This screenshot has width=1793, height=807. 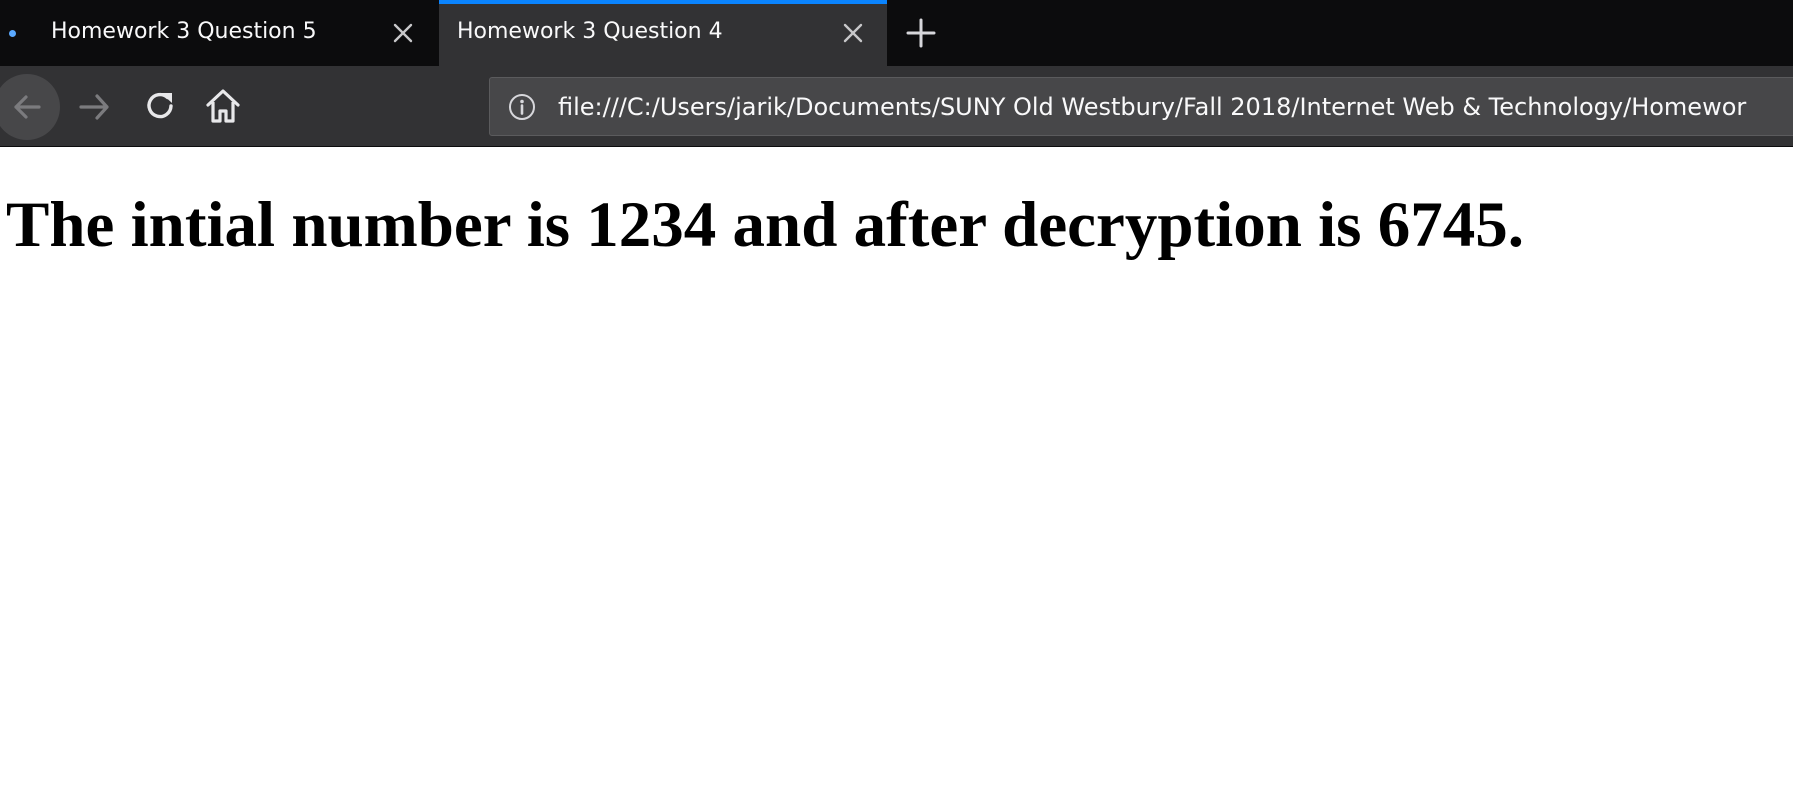 I want to click on reload-button, so click(x=160, y=106).